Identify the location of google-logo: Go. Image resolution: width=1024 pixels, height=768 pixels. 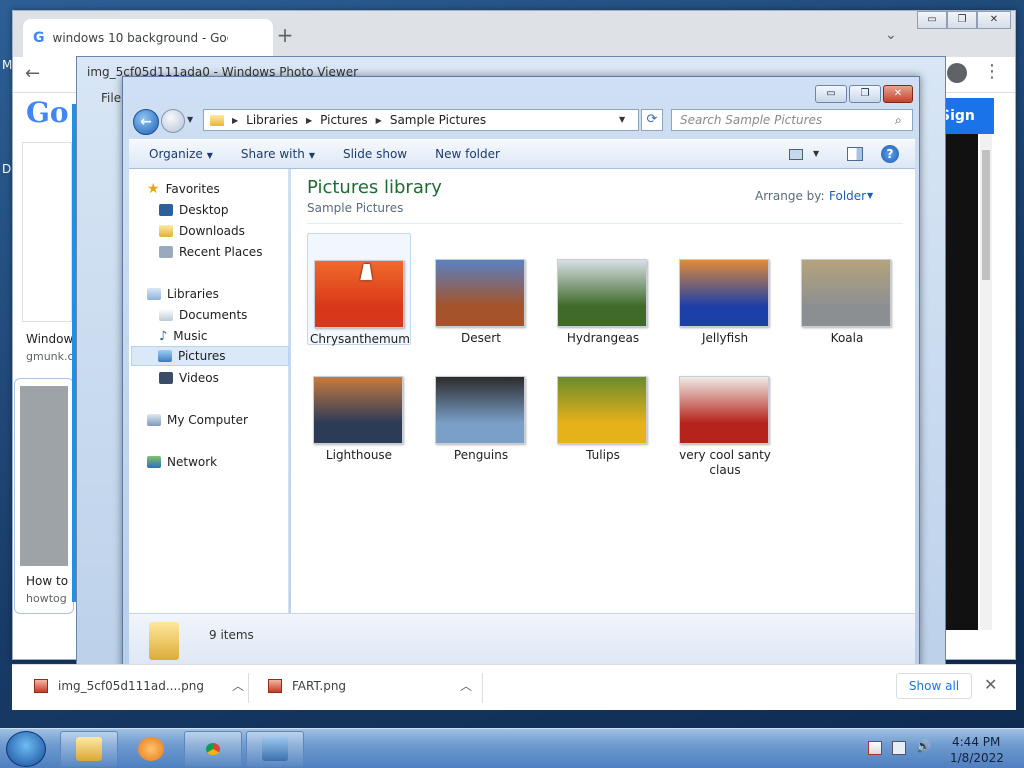
(47, 112).